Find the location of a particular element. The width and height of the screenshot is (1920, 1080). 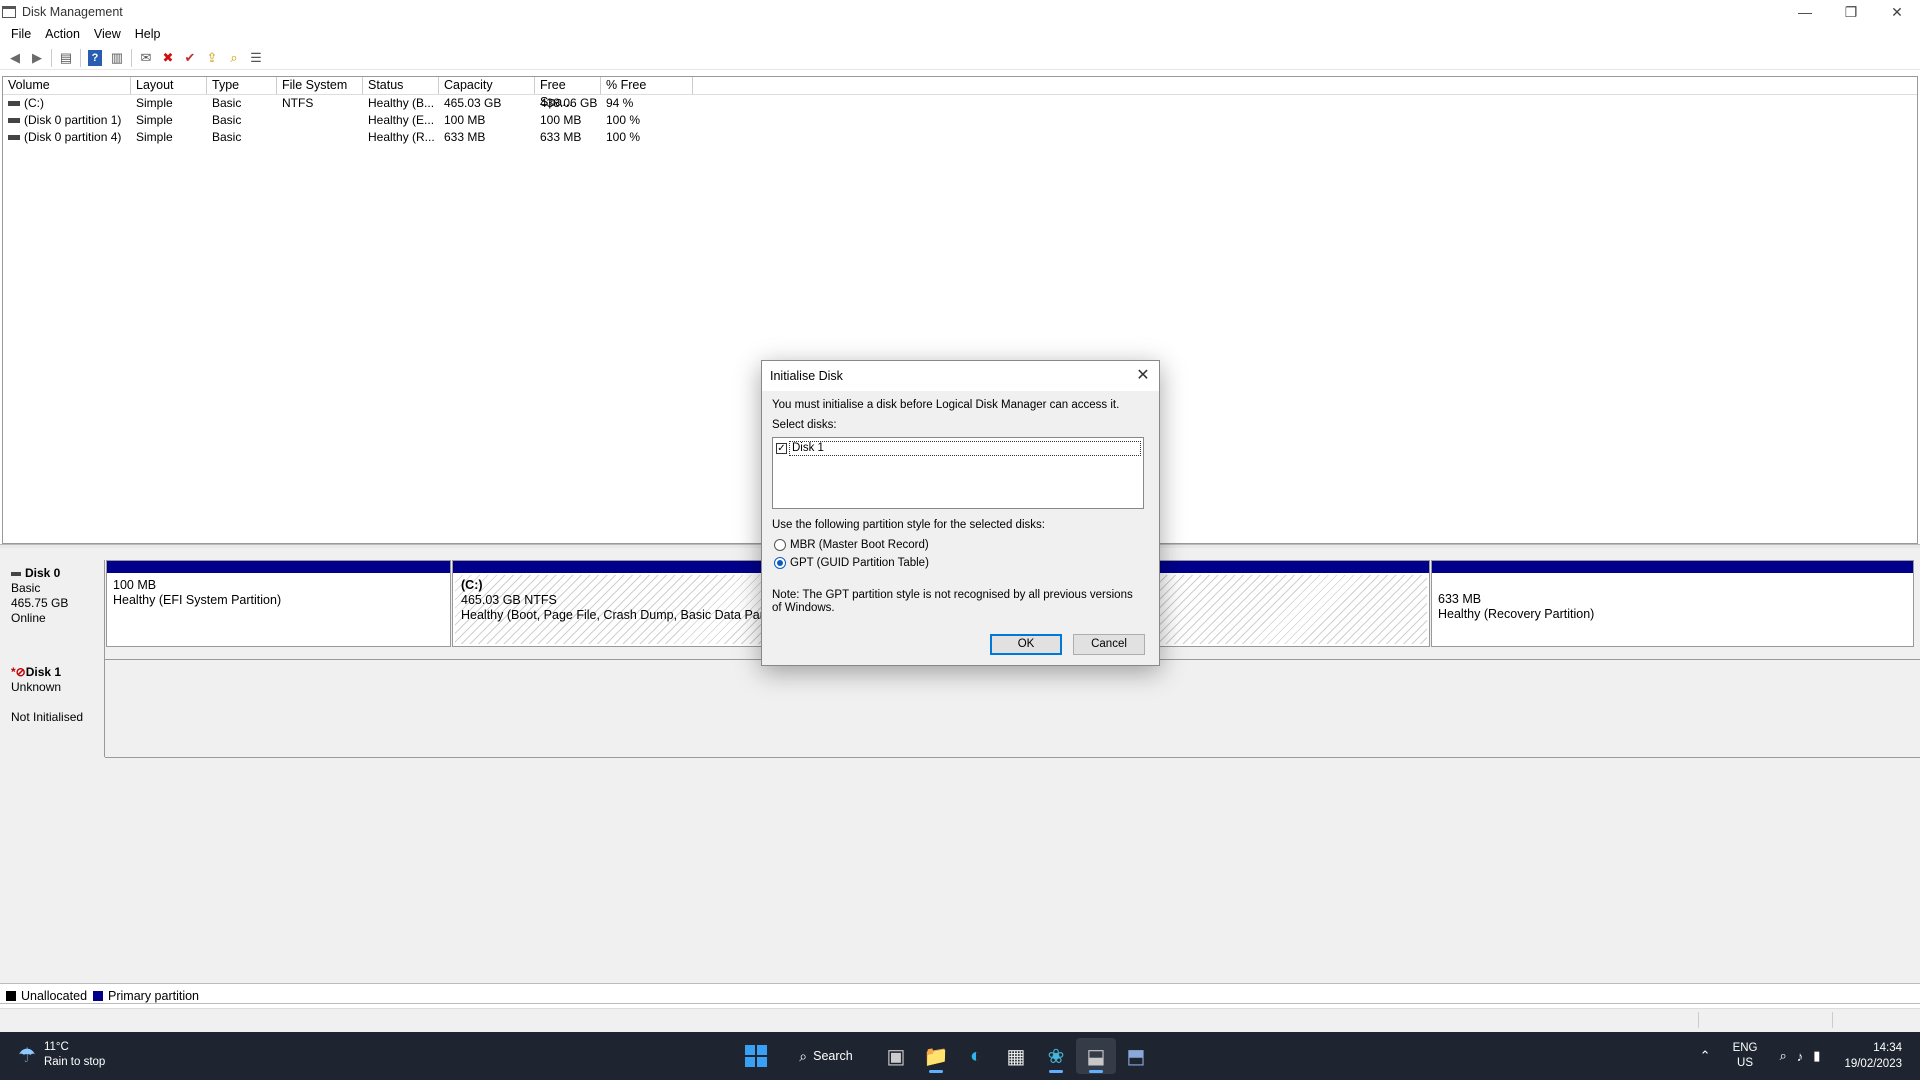

menu-view: View is located at coordinates (107, 34).